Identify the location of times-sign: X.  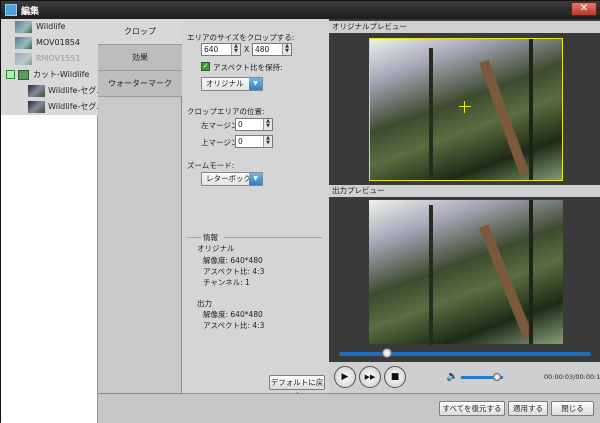
(247, 49).